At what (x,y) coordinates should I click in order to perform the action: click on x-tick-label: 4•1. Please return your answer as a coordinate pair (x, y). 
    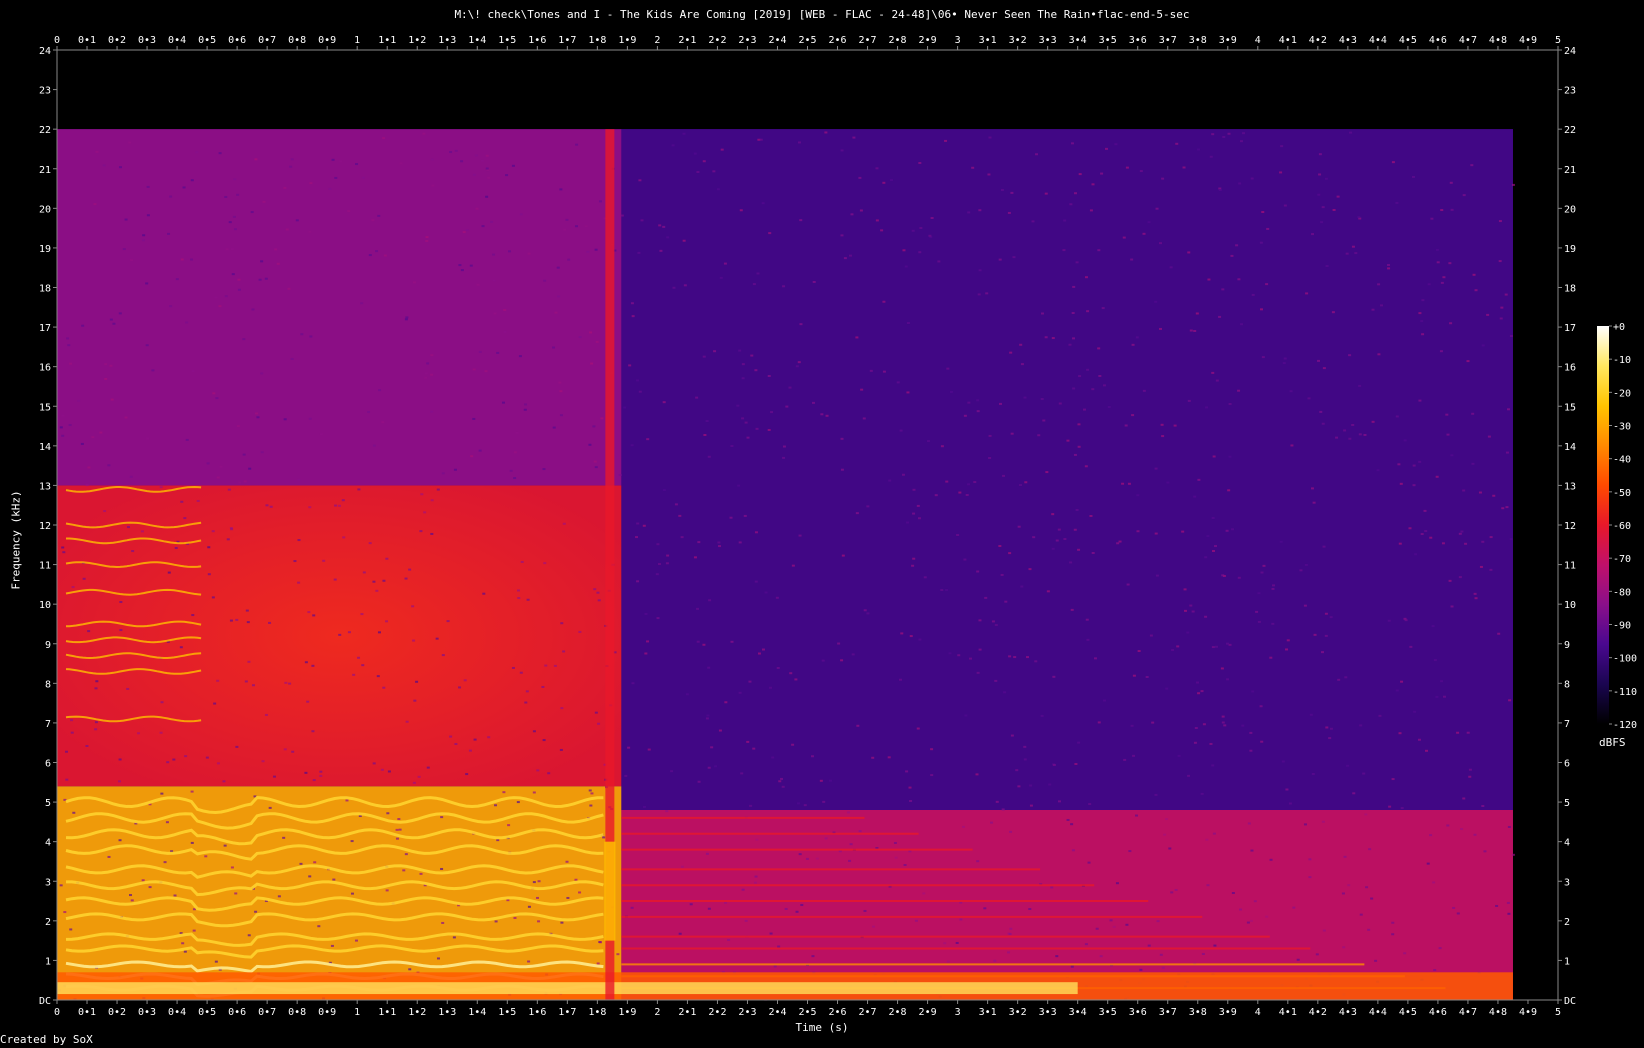
    Looking at the image, I should click on (1288, 1012).